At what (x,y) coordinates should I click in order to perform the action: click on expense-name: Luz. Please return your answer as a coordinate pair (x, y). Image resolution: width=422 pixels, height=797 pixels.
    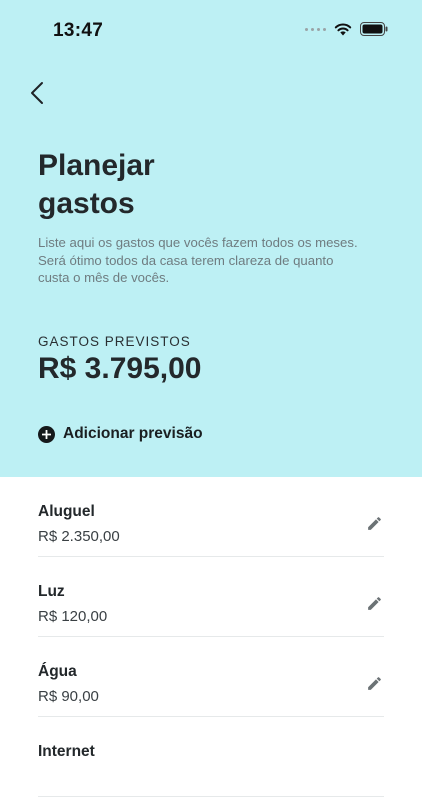
    Looking at the image, I should click on (51, 591).